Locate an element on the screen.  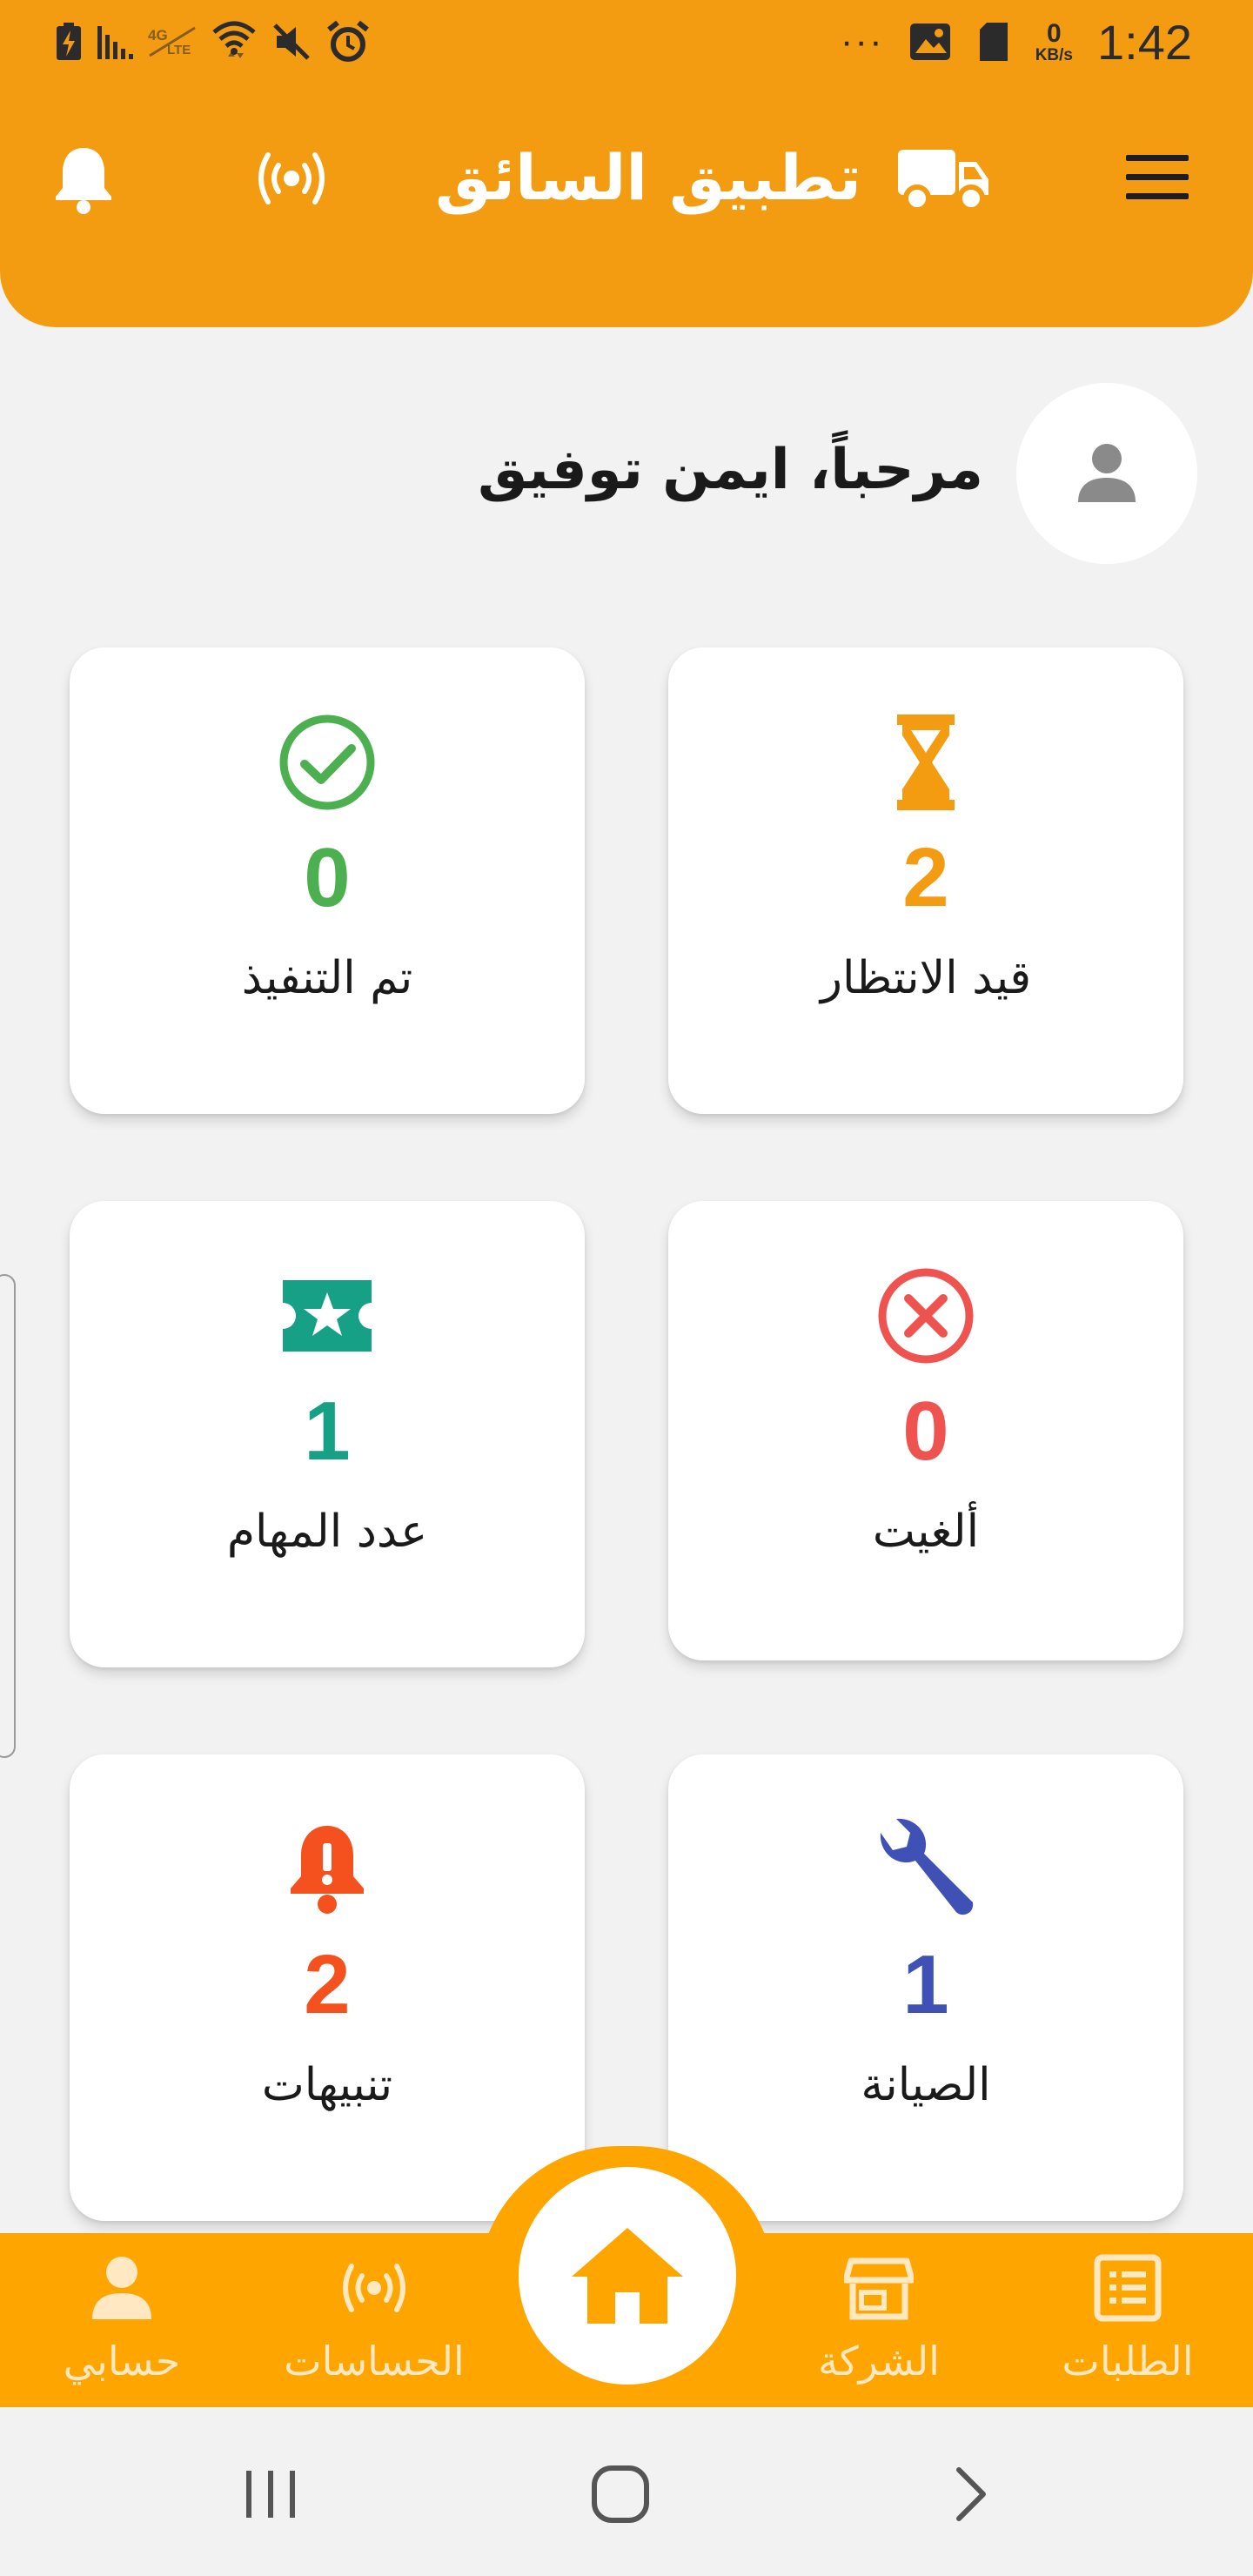
status-icons-right: ··· 0 KB/s 1:42 is located at coordinates (1016, 41).